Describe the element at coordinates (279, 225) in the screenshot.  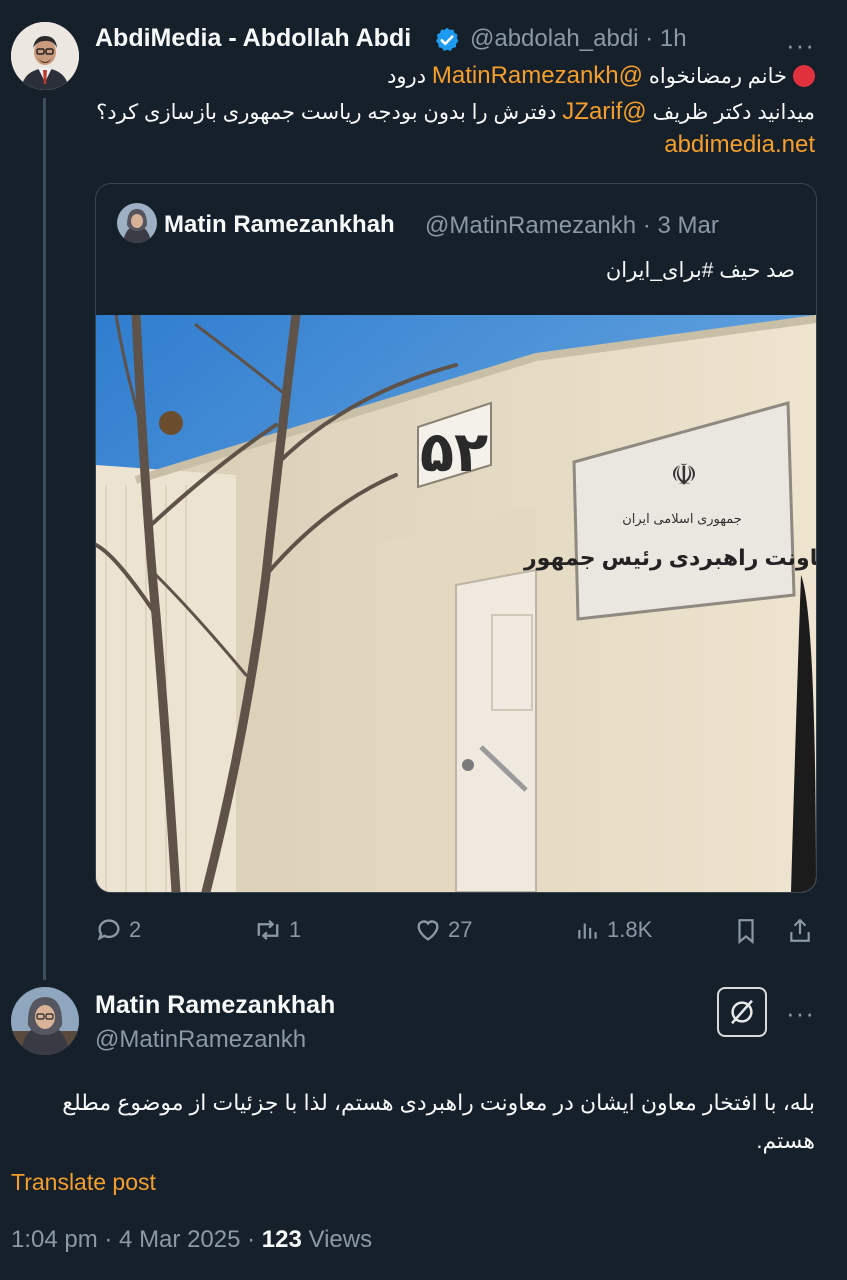
I see `quoted-author-name: Matin Ramezankhah` at that location.